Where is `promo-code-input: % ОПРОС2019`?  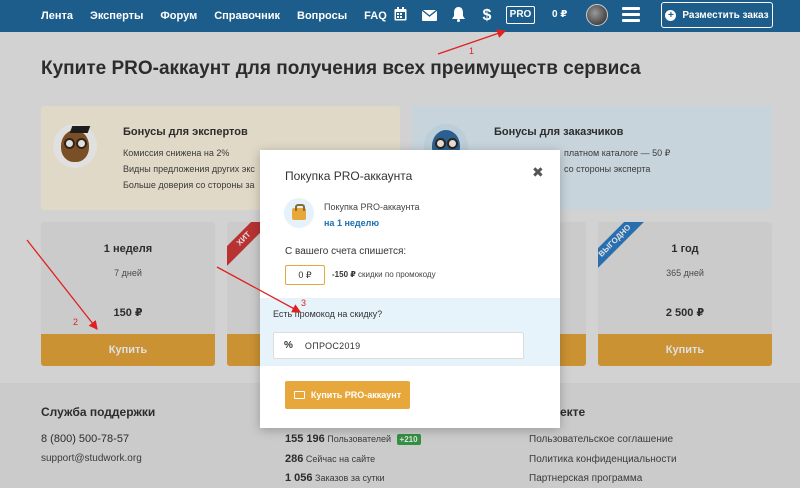
promo-code-input: % ОПРОС2019 is located at coordinates (398, 345).